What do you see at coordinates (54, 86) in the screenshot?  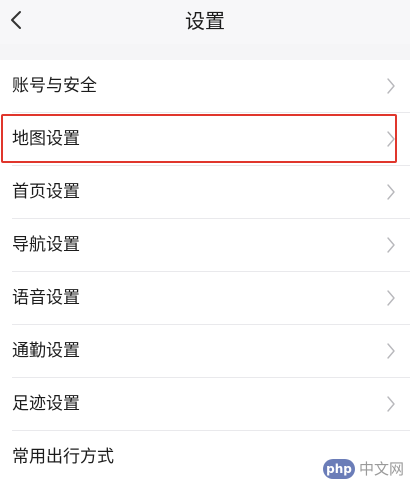 I see `settings-item-label: 账号与安全` at bounding box center [54, 86].